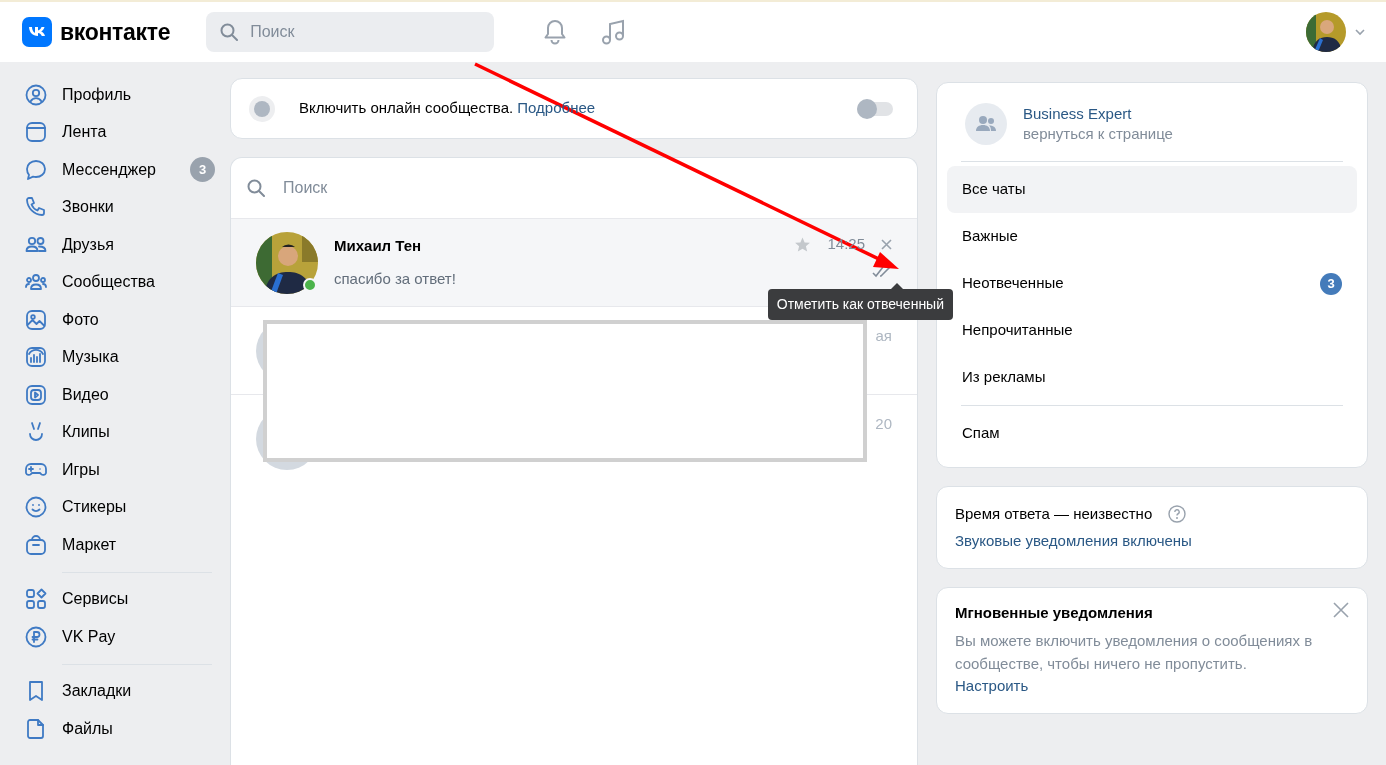  I want to click on notify-text: Вы можете включить уведомления о сообщениях в сообществе, чтобы ничего не пропустить., so click(1134, 652).